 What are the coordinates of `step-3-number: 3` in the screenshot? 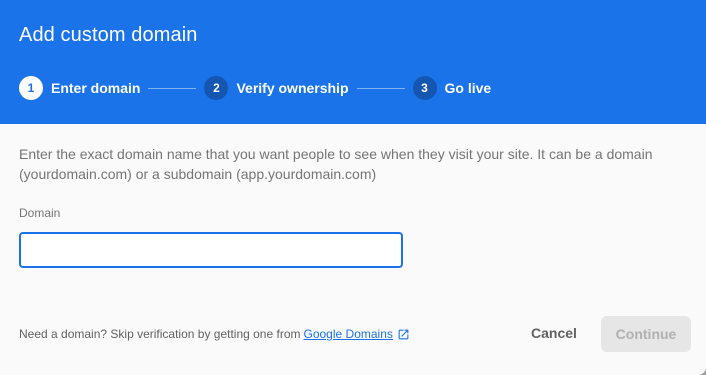 It's located at (424, 88).